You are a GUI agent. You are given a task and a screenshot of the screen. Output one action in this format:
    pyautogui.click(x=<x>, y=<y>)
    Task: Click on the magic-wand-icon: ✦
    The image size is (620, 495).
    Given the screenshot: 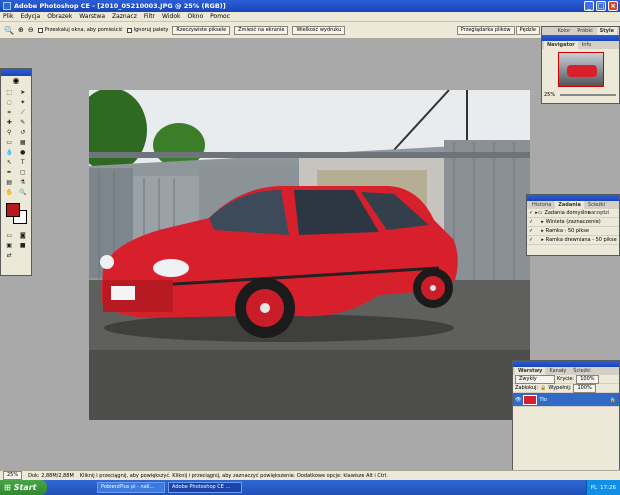 What is the action you would take?
    pyautogui.click(x=23, y=102)
    